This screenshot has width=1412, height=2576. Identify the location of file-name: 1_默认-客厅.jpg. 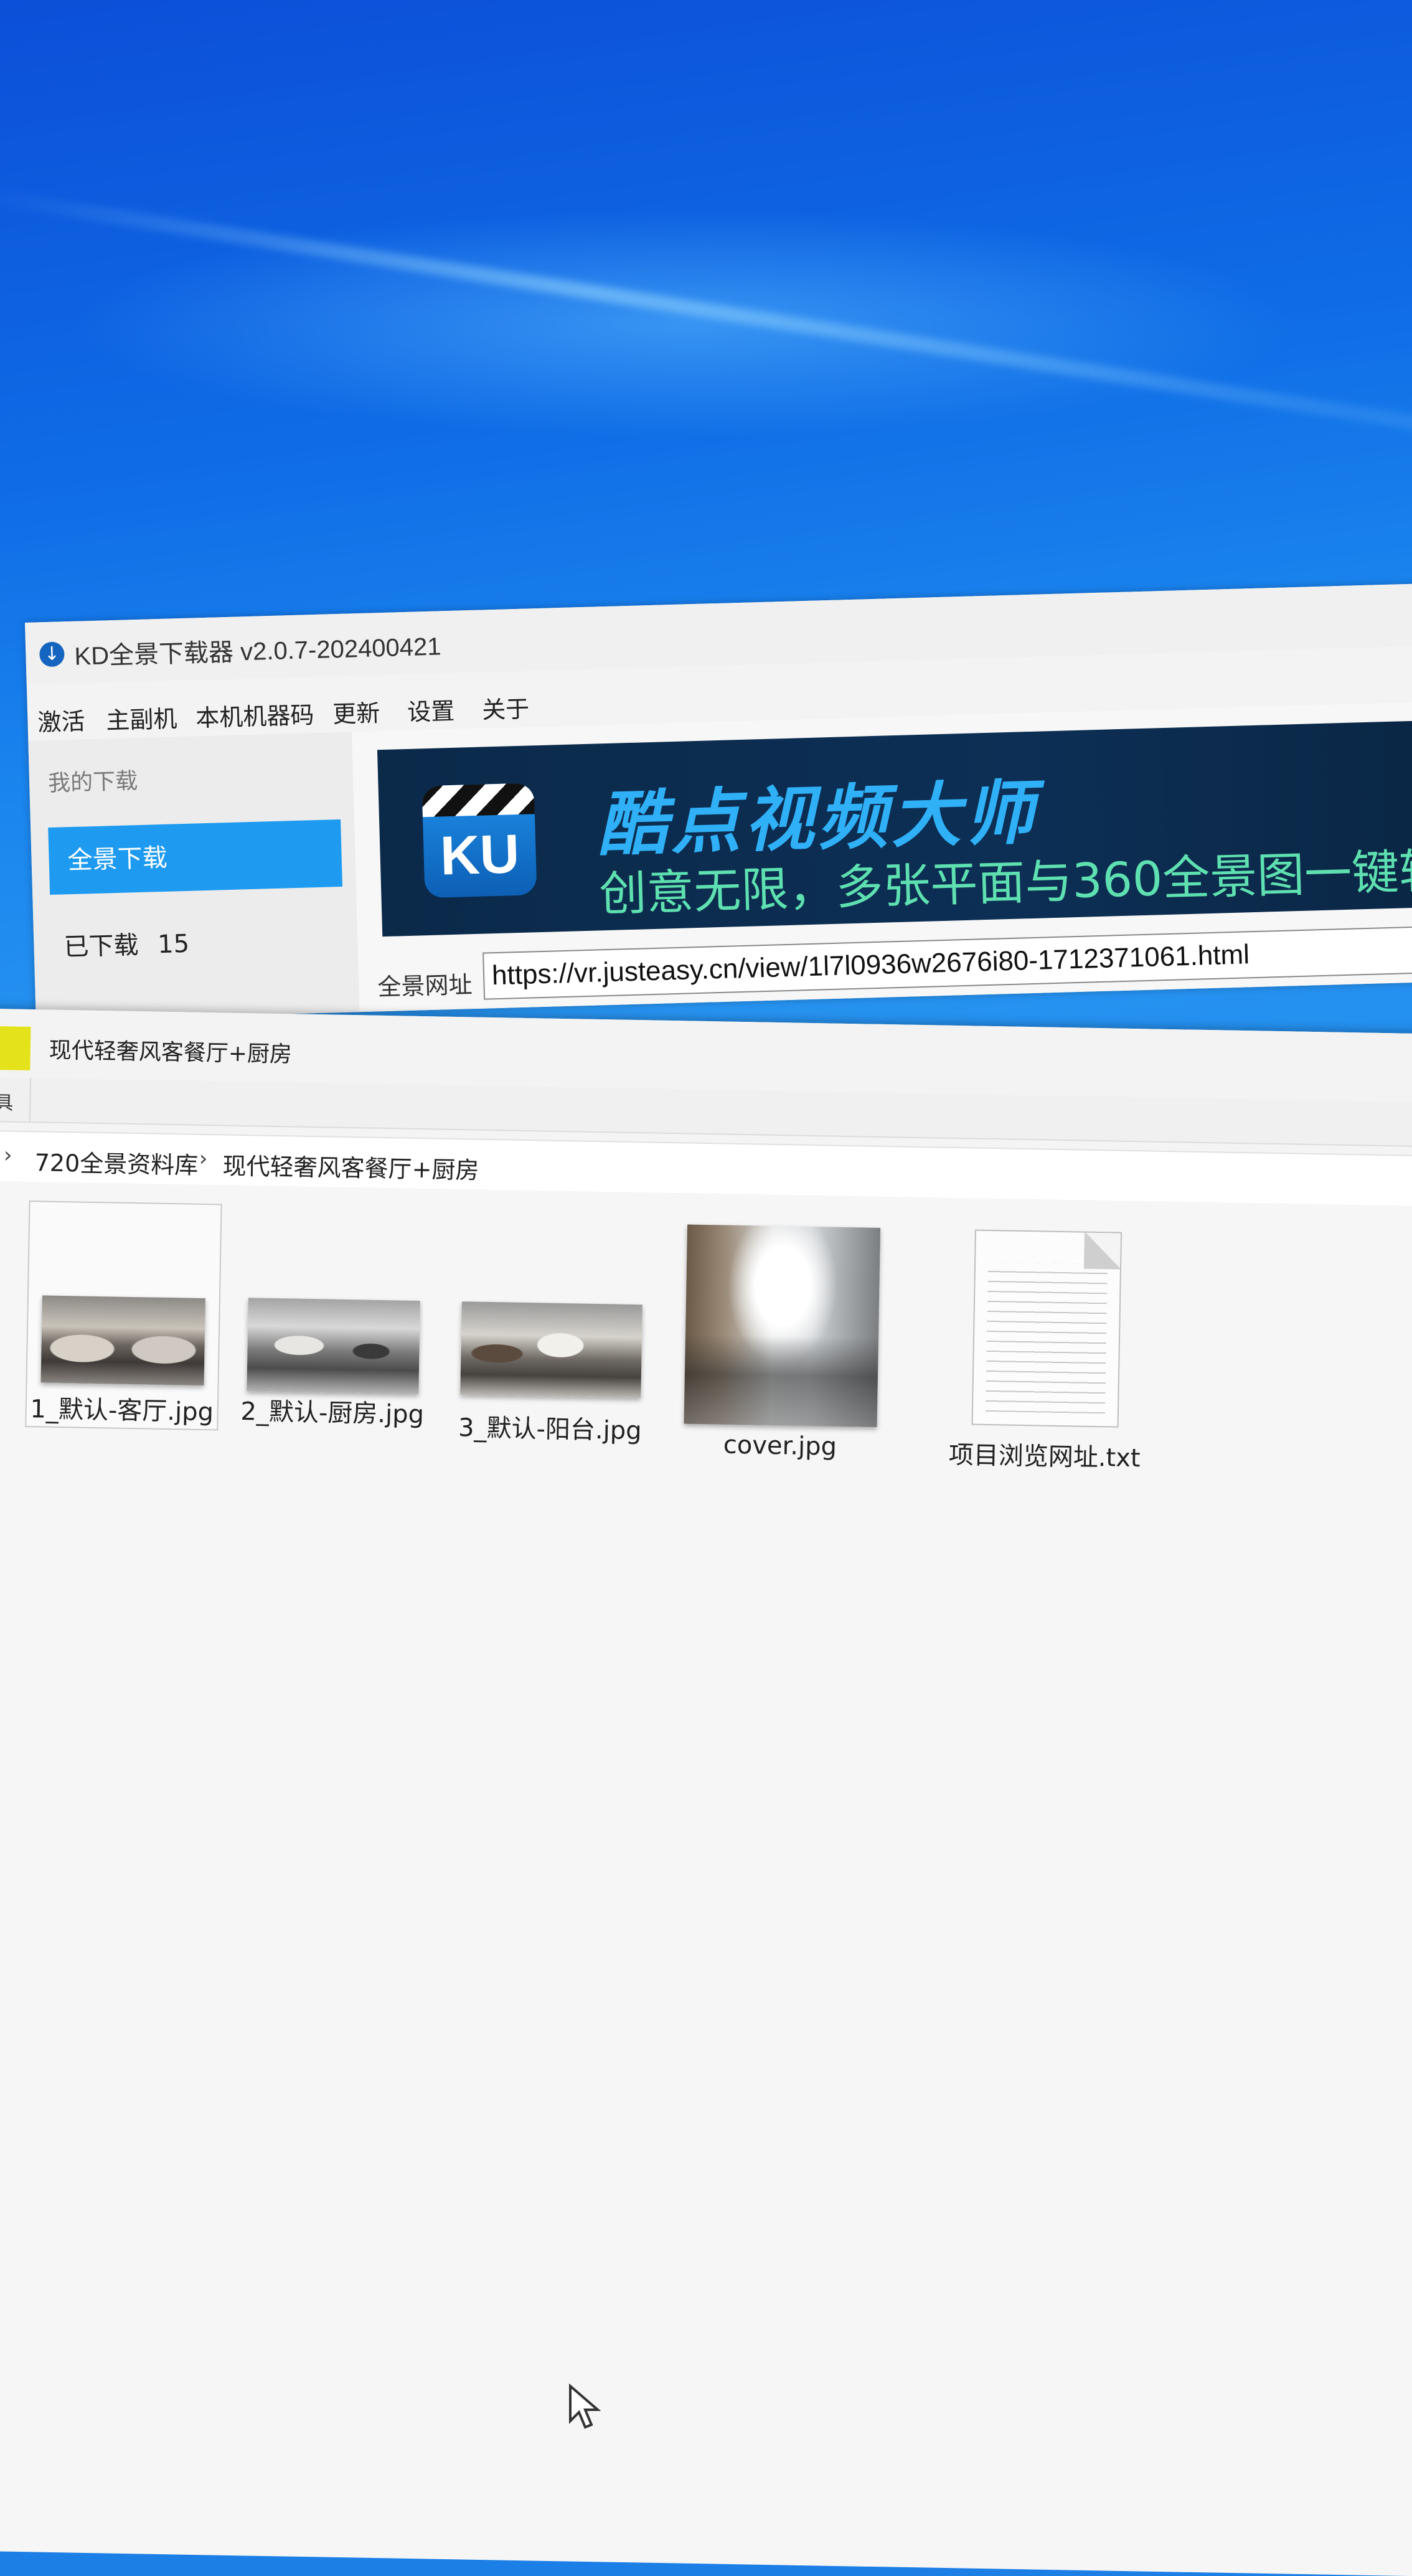
(122, 1411).